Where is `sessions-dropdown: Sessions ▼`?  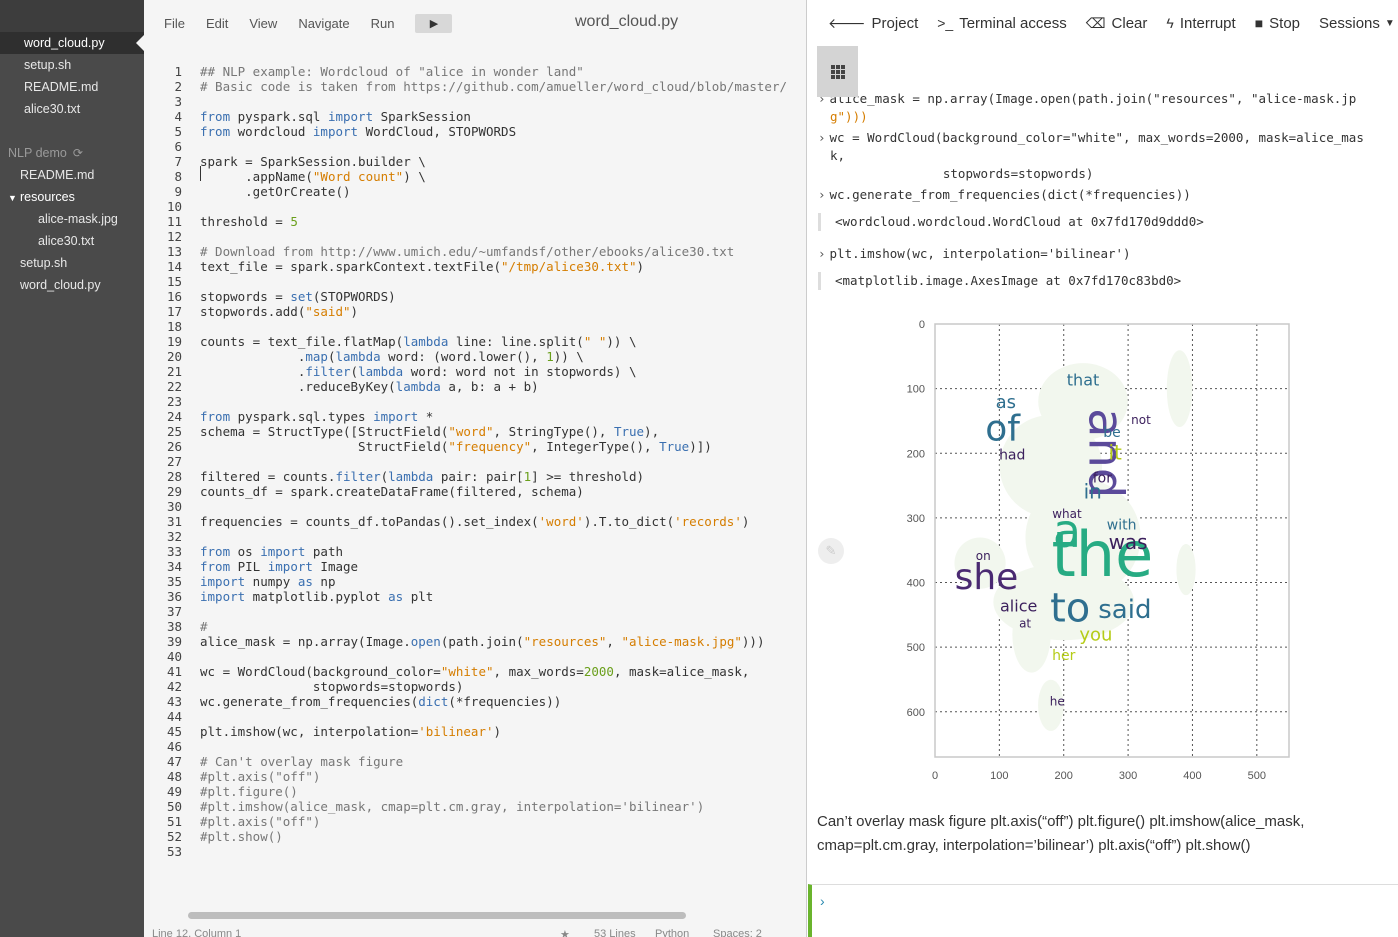
sessions-dropdown: Sessions ▼ is located at coordinates (1357, 23).